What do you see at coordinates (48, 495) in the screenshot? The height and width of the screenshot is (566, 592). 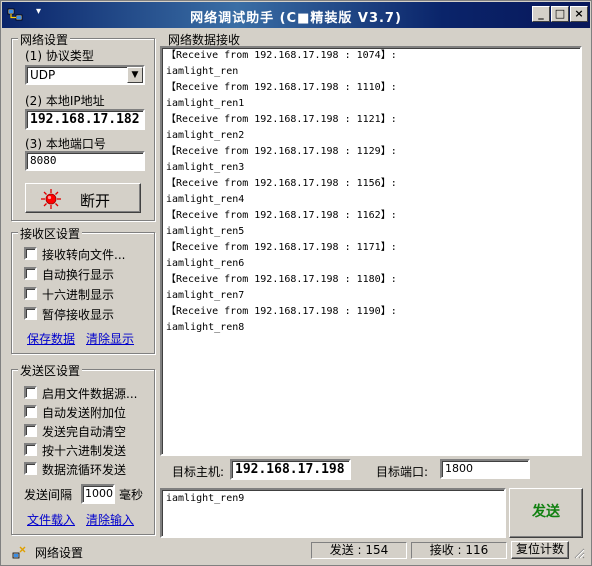 I see `send-interval-label: 发送间隔` at bounding box center [48, 495].